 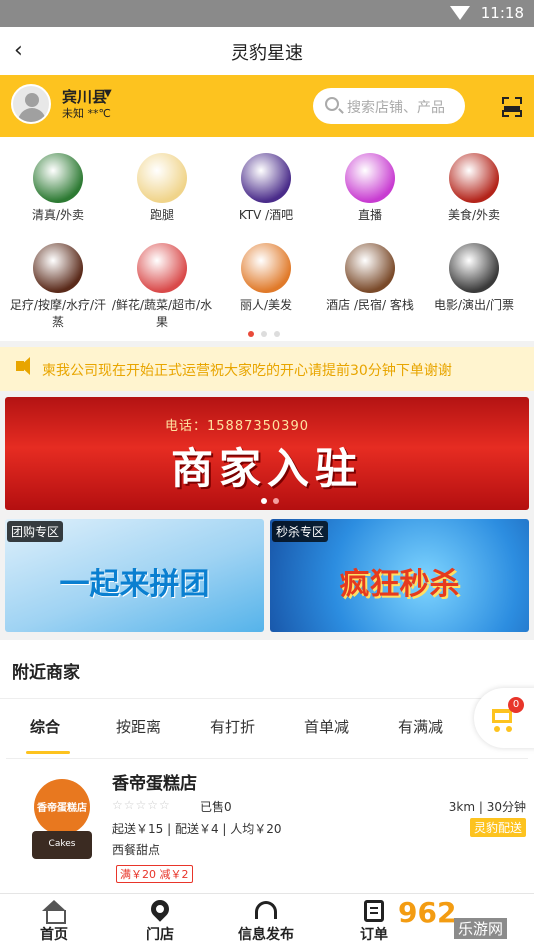 I want to click on tab-first-order: 首单减, so click(x=326, y=726).